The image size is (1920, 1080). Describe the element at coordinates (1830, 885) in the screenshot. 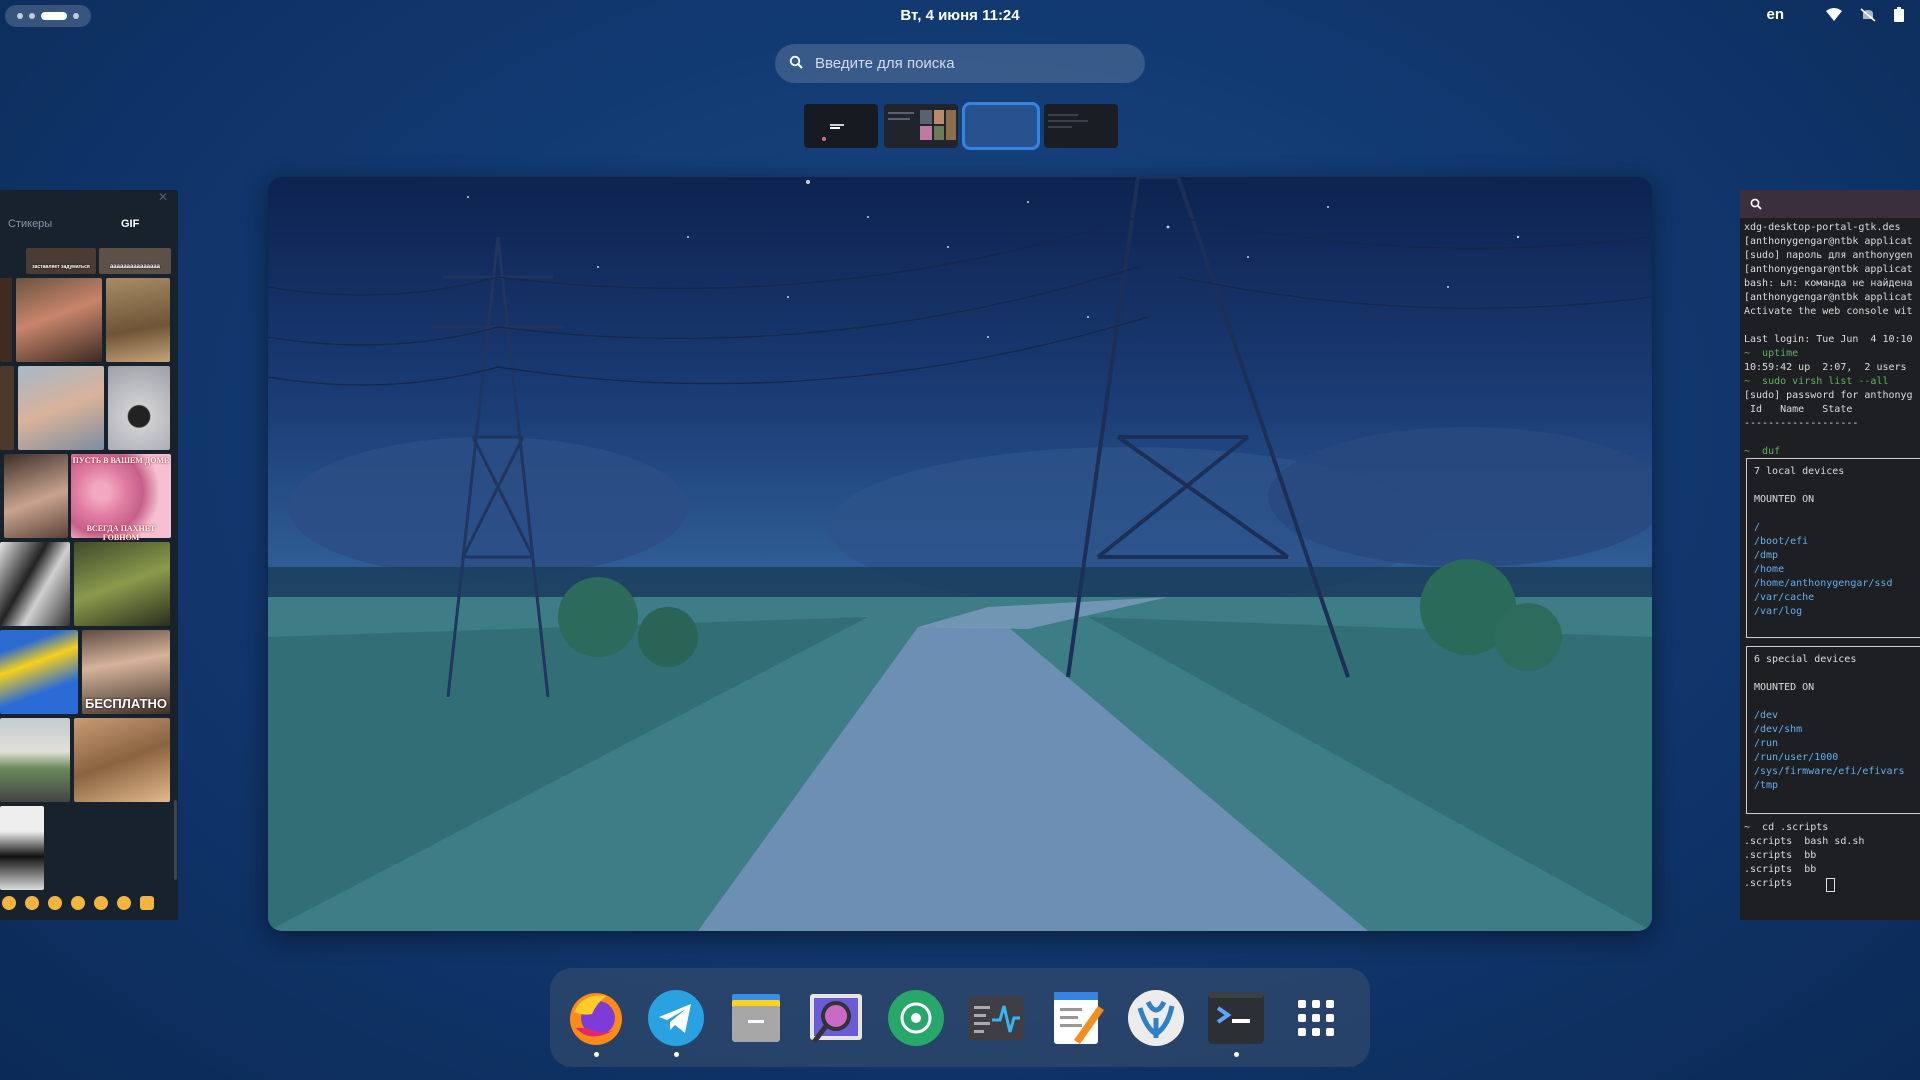

I see `terminal-cursor` at that location.